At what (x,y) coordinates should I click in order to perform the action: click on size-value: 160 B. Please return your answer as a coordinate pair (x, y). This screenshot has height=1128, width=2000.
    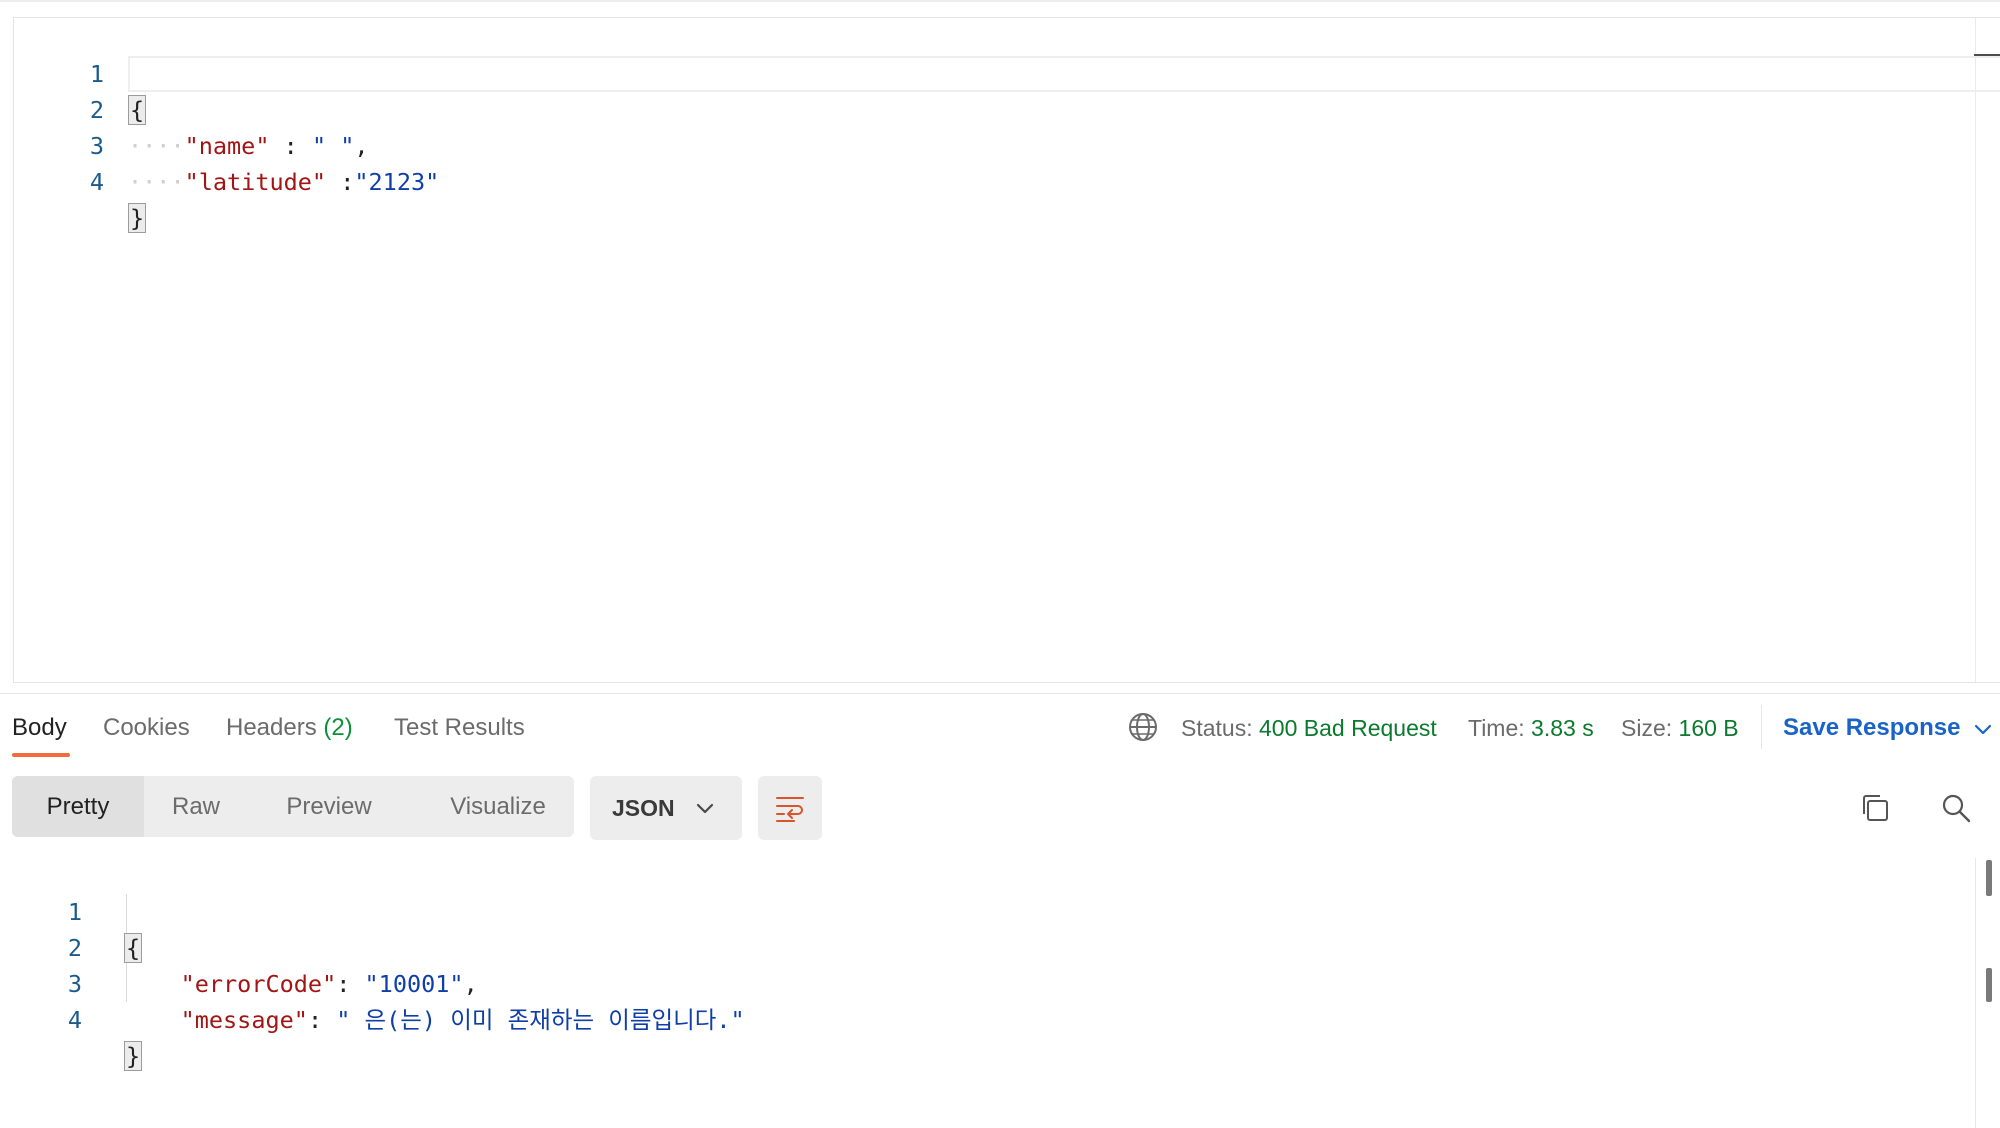
    Looking at the image, I should click on (1708, 728).